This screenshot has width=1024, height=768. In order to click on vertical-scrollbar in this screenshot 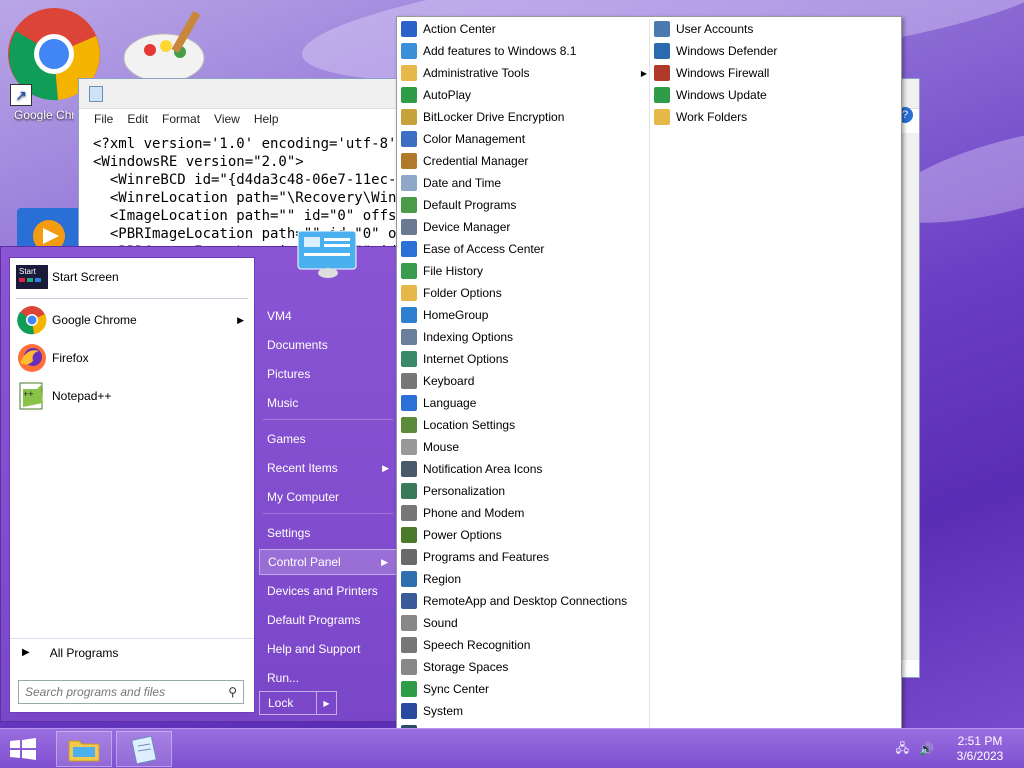, I will do `click(910, 396)`.